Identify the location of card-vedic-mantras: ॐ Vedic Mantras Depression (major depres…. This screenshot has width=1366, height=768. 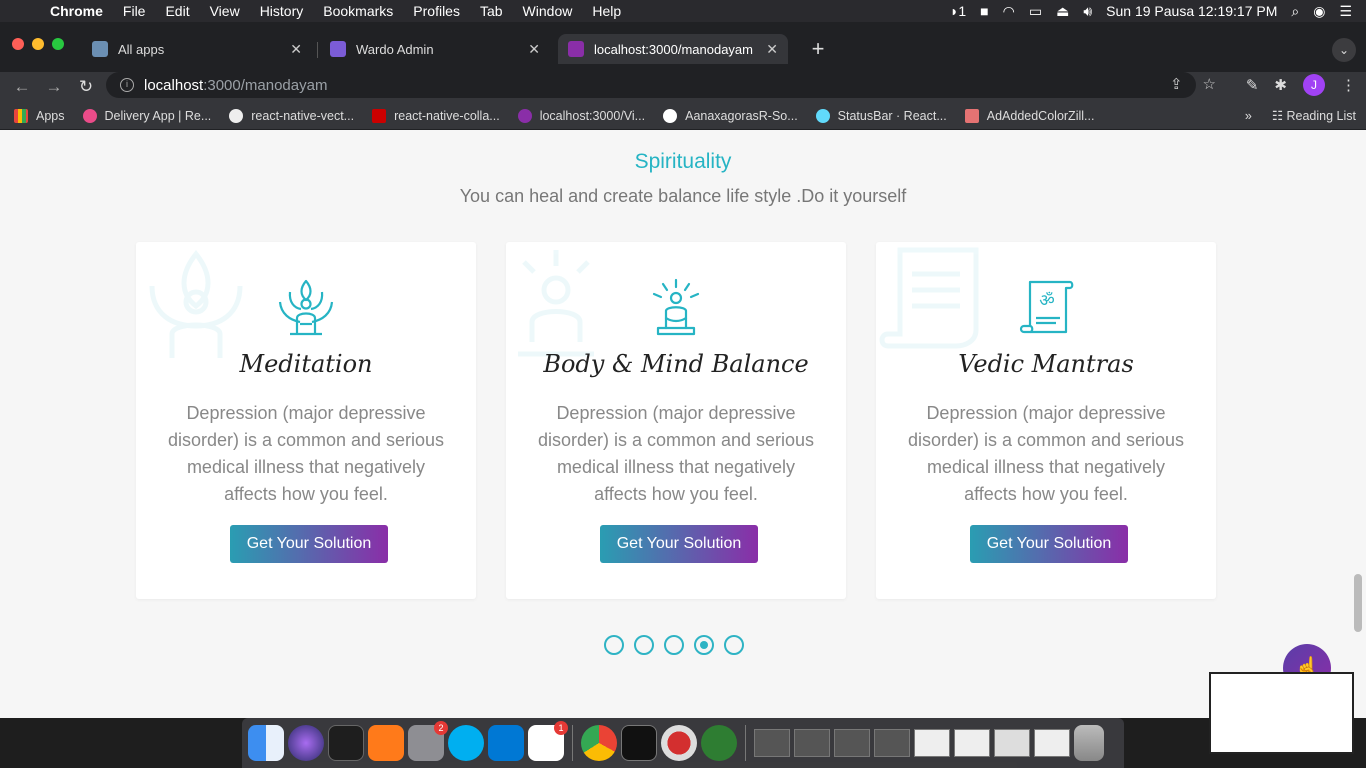
(1046, 420).